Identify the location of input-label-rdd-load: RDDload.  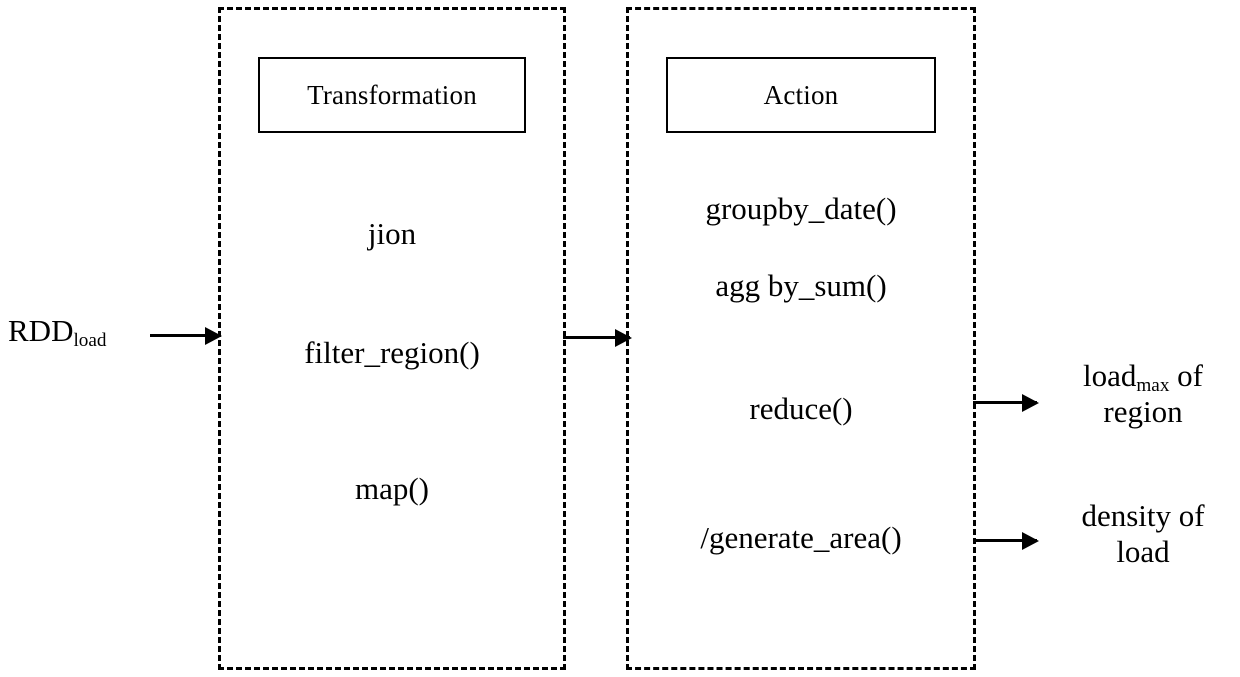
(57, 331).